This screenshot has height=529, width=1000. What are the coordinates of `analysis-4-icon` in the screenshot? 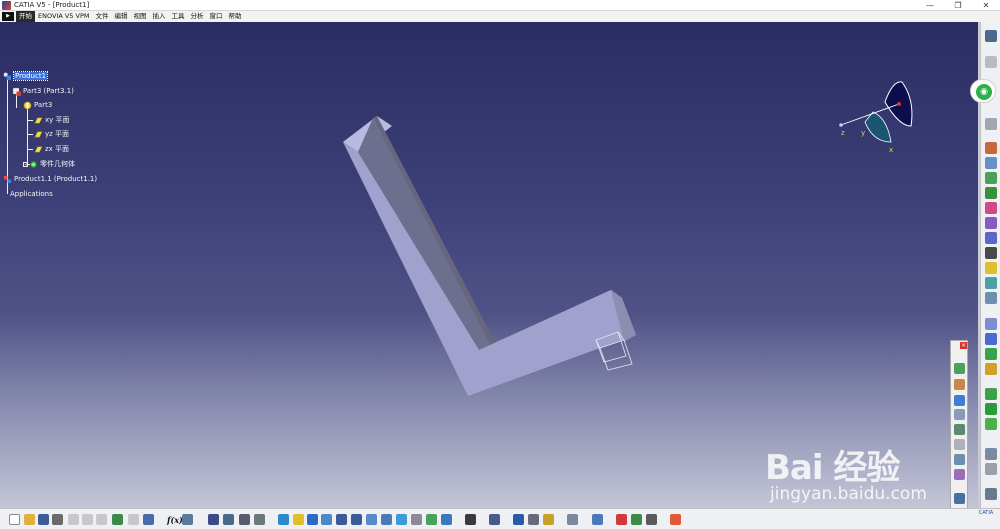 It's located at (675, 519).